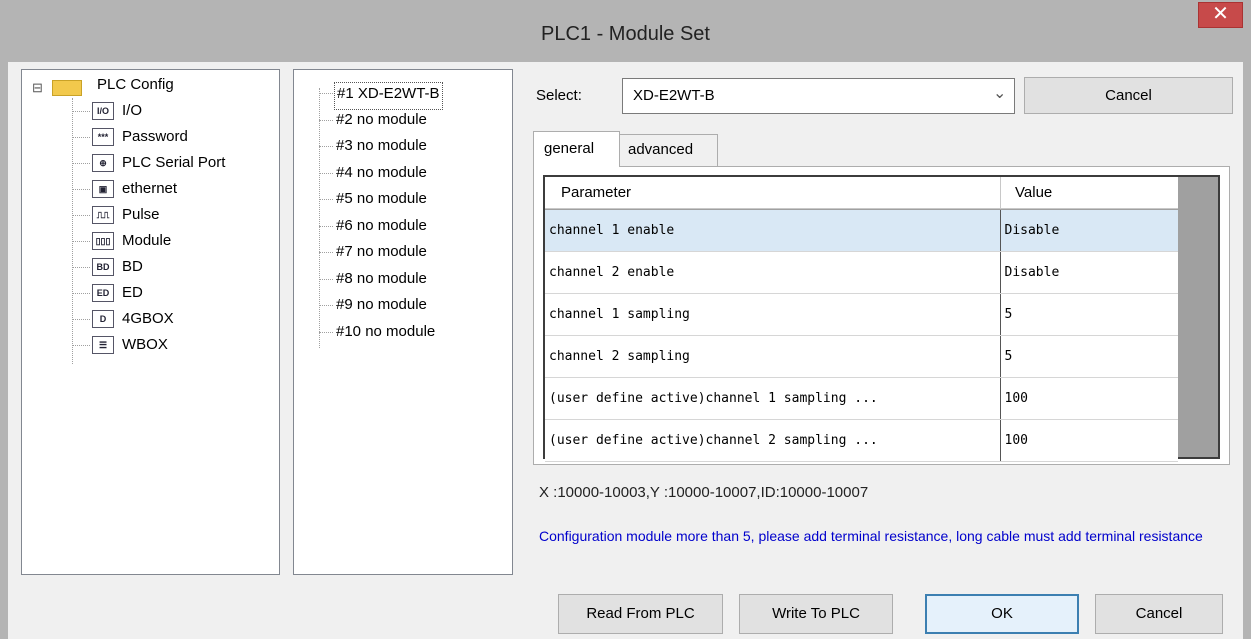 The height and width of the screenshot is (639, 1251). I want to click on module-list-item: #2 no module, so click(381, 122).